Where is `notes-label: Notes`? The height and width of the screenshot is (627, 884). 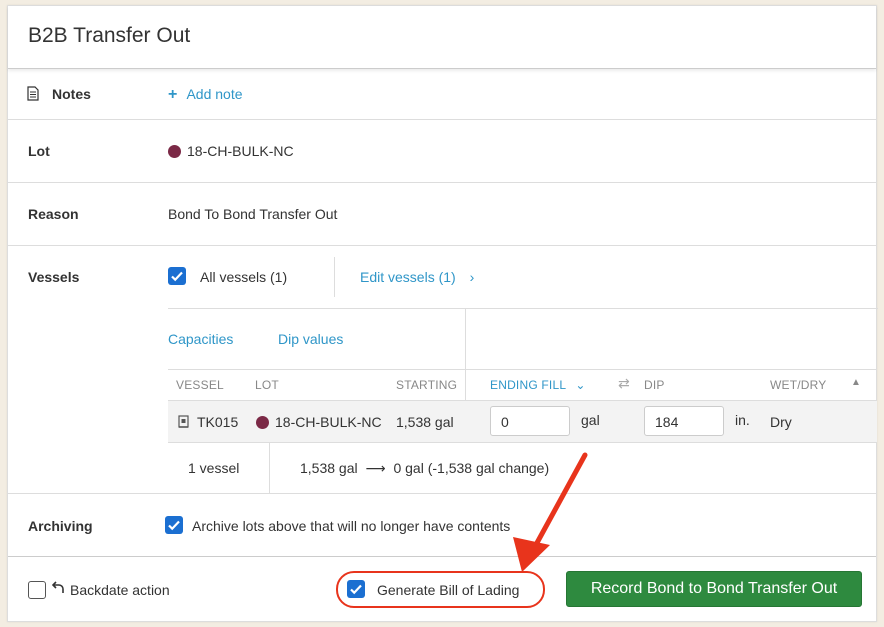 notes-label: Notes is located at coordinates (71, 94).